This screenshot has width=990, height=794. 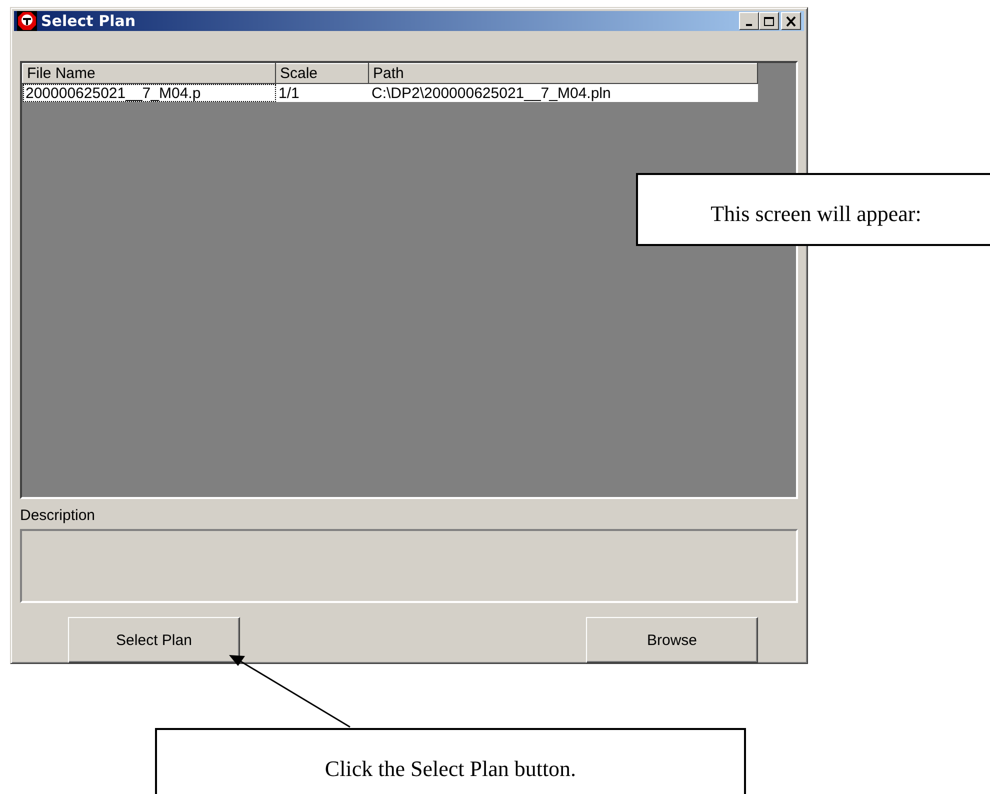 What do you see at coordinates (58, 515) in the screenshot?
I see `description-label: Description` at bounding box center [58, 515].